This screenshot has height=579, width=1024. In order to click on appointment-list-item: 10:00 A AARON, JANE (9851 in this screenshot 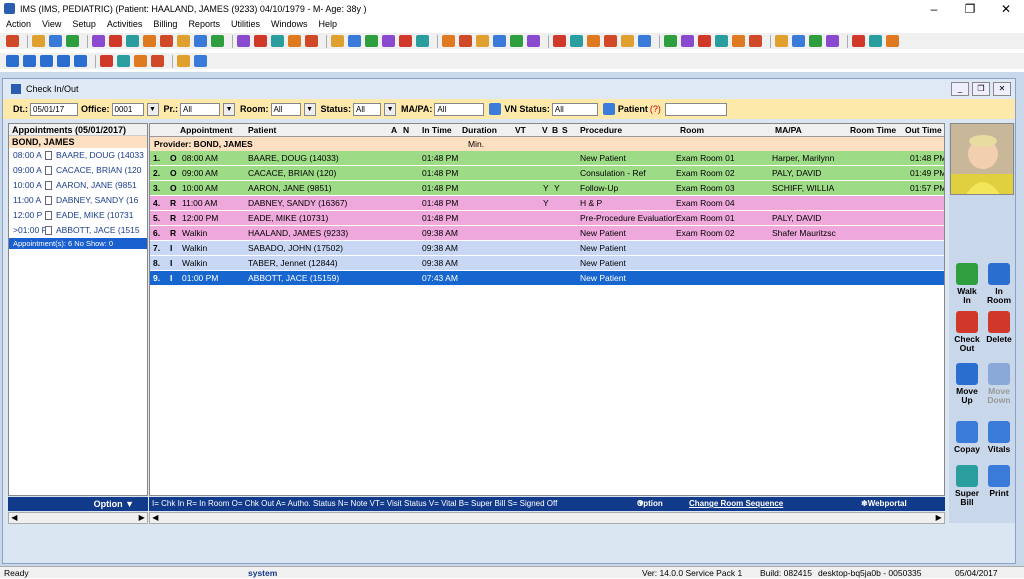, I will do `click(78, 185)`.